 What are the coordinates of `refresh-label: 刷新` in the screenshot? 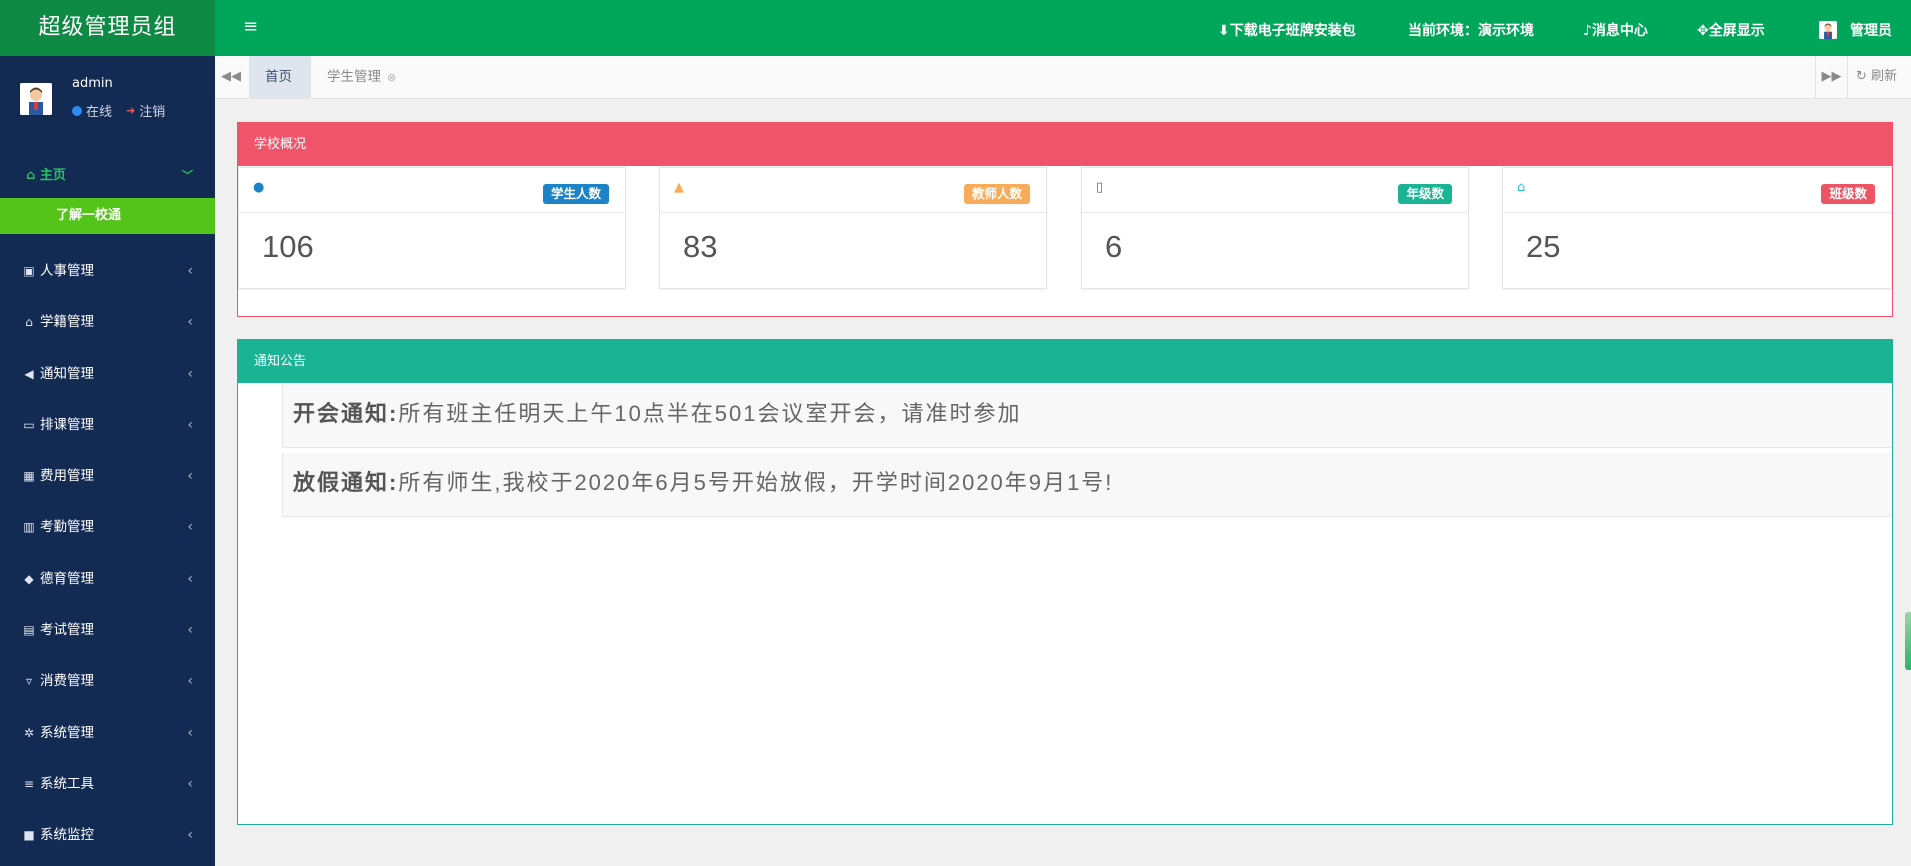 It's located at (1884, 76).